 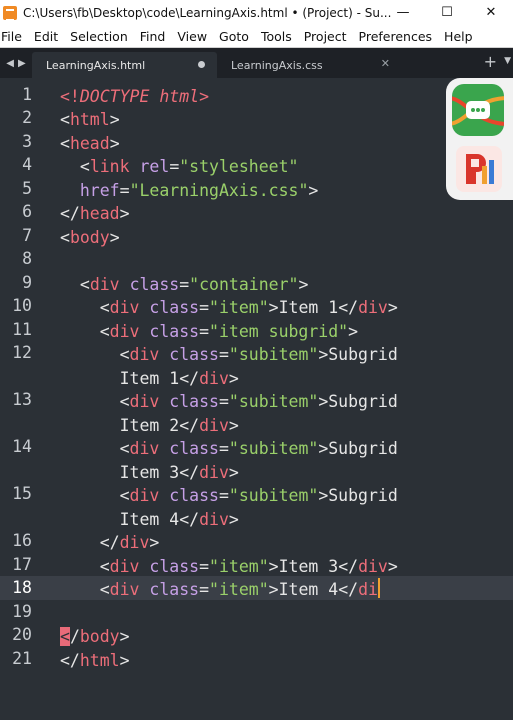 I want to click on line-number: 3, so click(x=27, y=141).